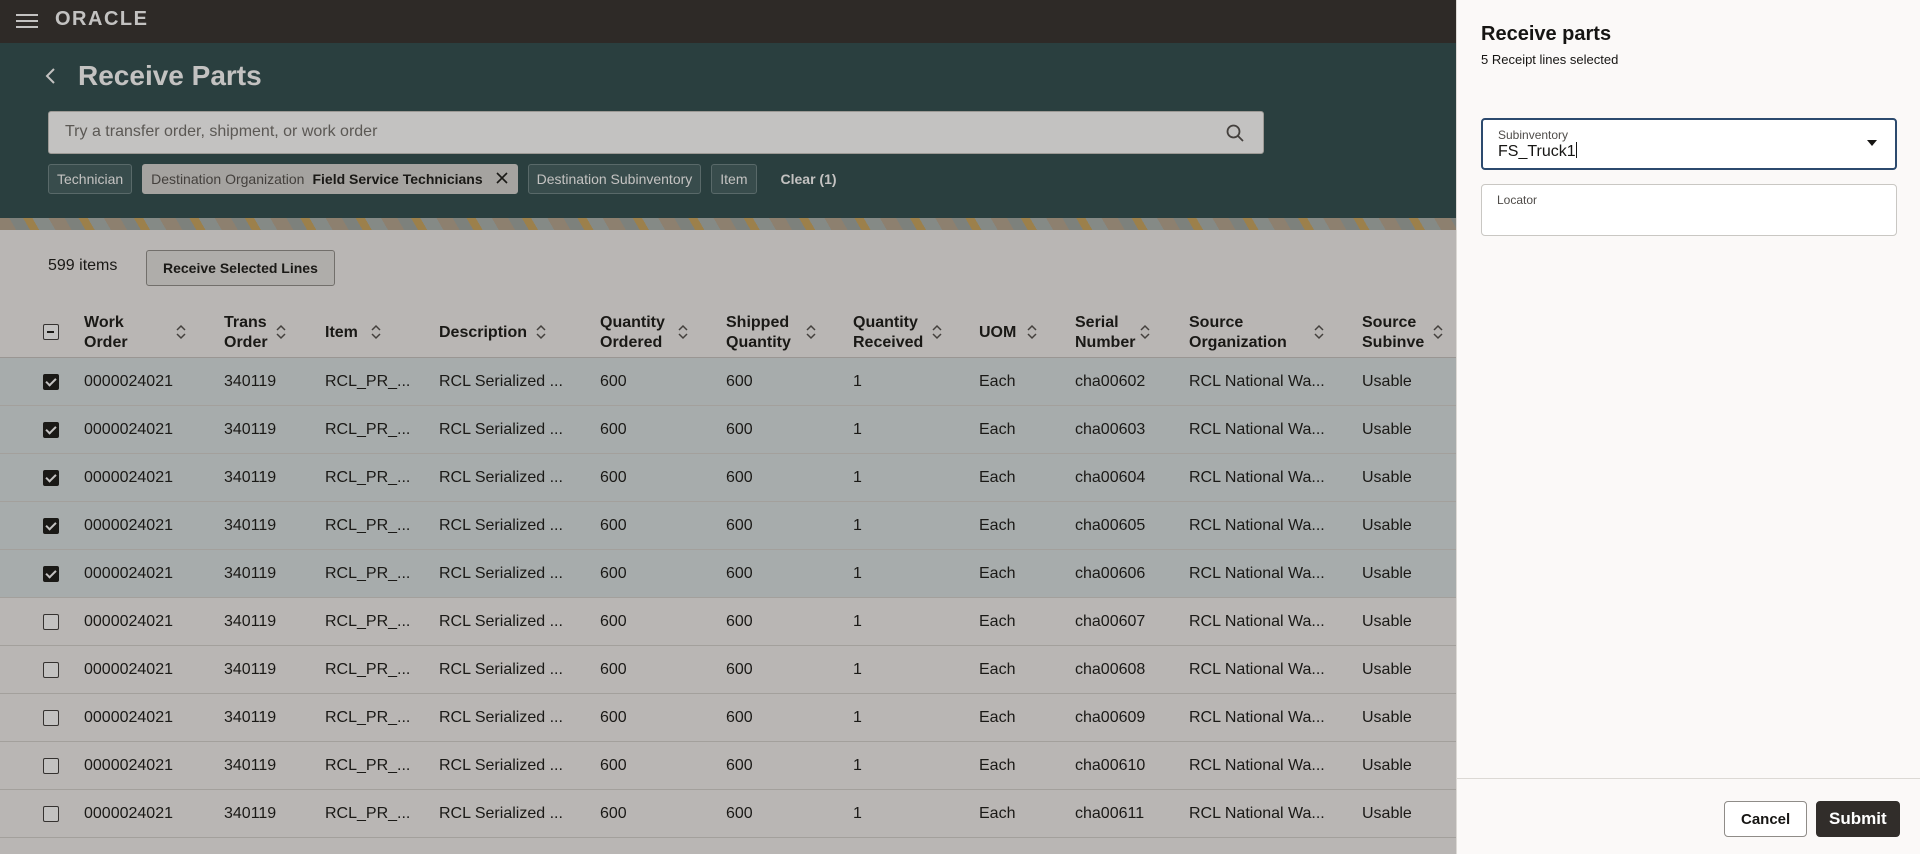 The image size is (1920, 854). What do you see at coordinates (1766, 819) in the screenshot?
I see `cancel-button: Cancel` at bounding box center [1766, 819].